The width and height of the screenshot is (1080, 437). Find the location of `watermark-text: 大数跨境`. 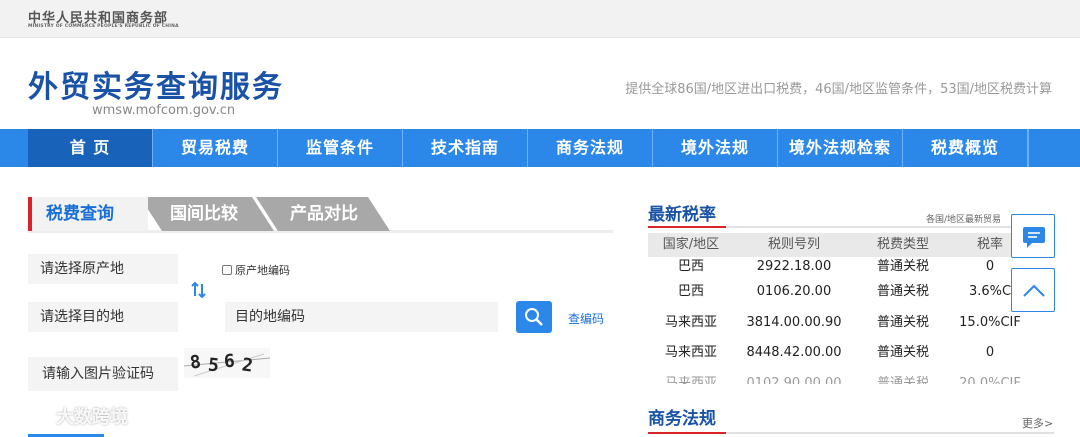

watermark-text: 大数跨境 is located at coordinates (92, 417).